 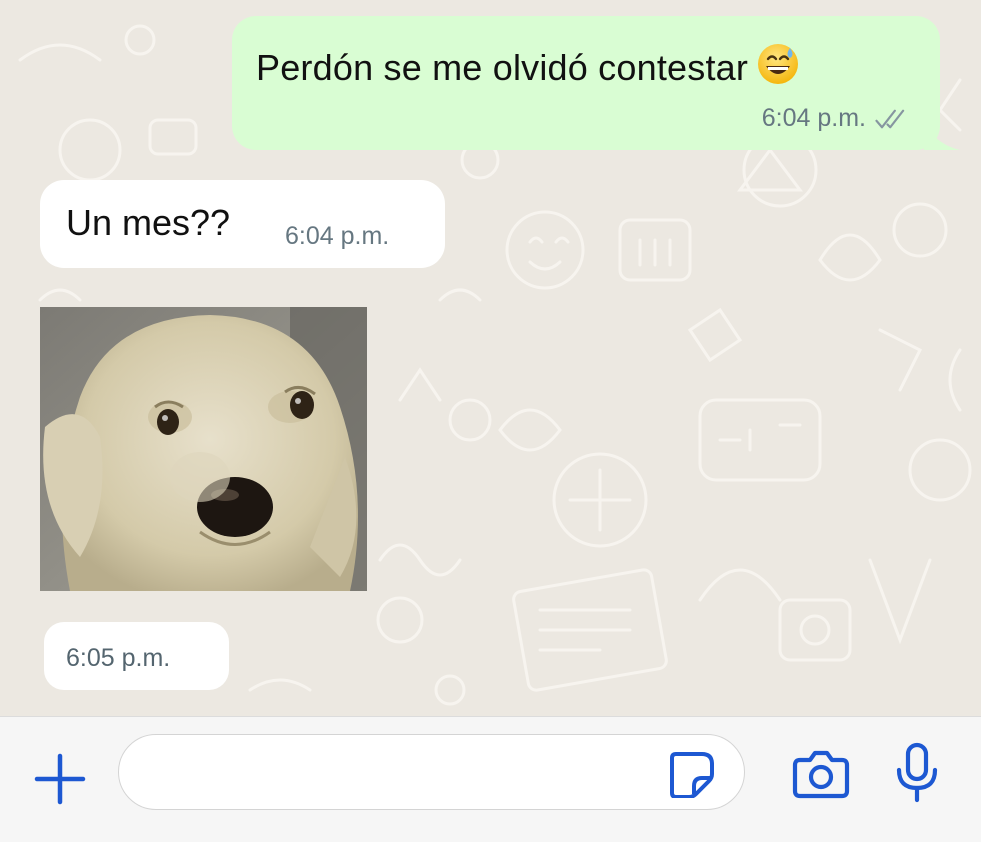 I want to click on double-check-icon, so click(x=890, y=118).